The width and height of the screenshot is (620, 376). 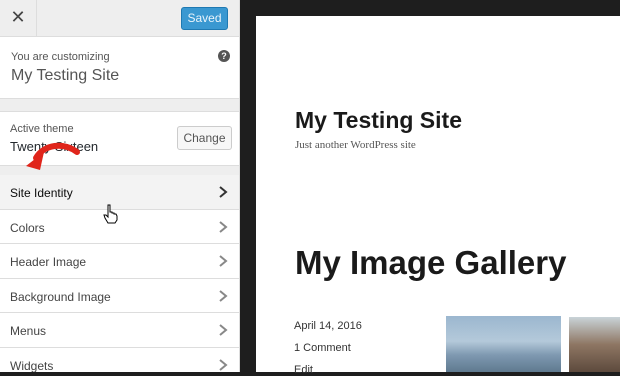 I want to click on menu-item-label: Site Identity, so click(x=41, y=193).